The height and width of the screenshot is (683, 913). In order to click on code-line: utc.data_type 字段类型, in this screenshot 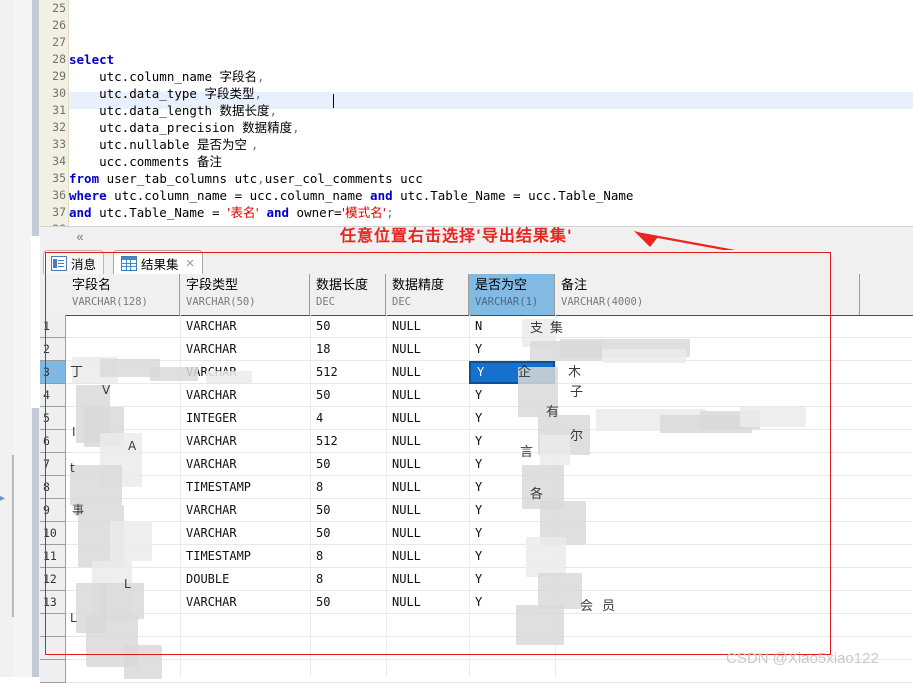, I will do `click(165, 93)`.